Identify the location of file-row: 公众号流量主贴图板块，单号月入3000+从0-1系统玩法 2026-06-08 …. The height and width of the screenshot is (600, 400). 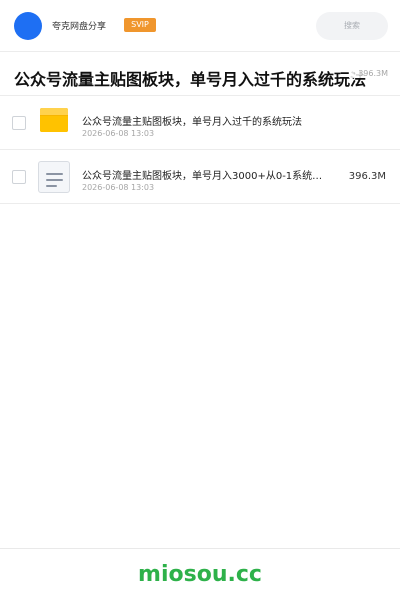
(200, 177).